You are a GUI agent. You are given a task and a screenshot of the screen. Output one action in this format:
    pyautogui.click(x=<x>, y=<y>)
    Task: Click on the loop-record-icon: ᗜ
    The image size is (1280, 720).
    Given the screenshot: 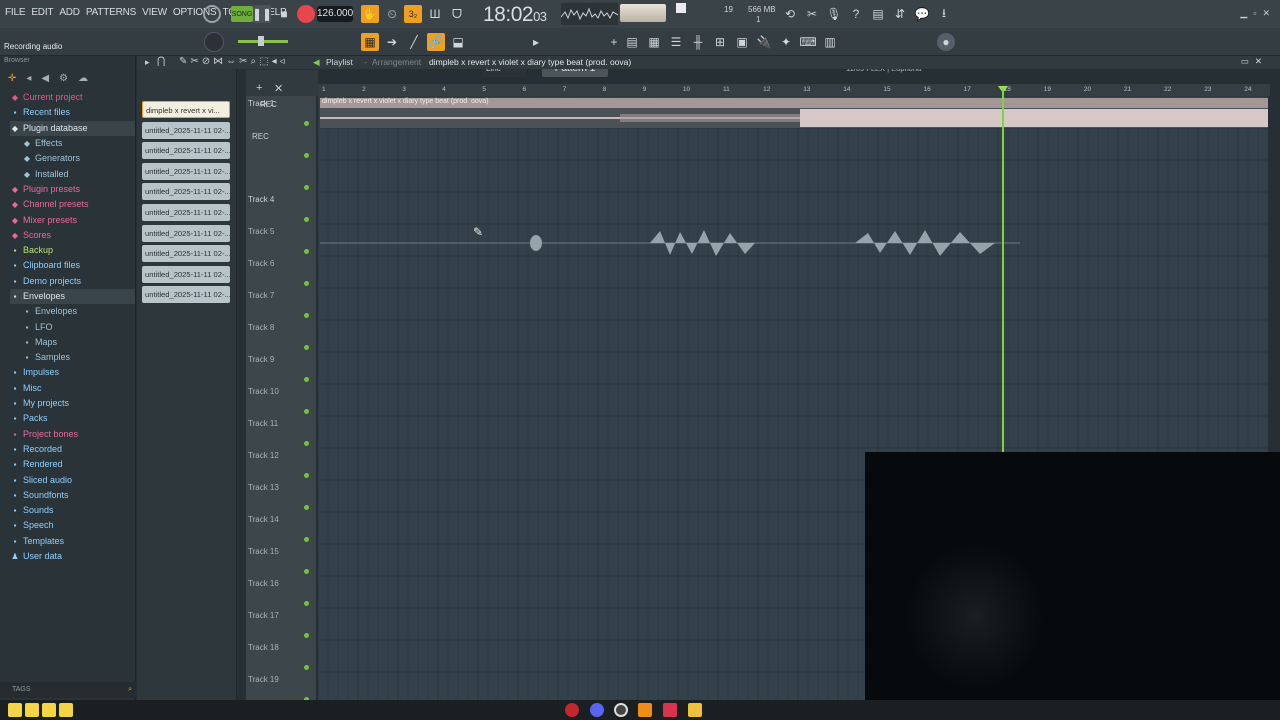 What is the action you would take?
    pyautogui.click(x=457, y=14)
    